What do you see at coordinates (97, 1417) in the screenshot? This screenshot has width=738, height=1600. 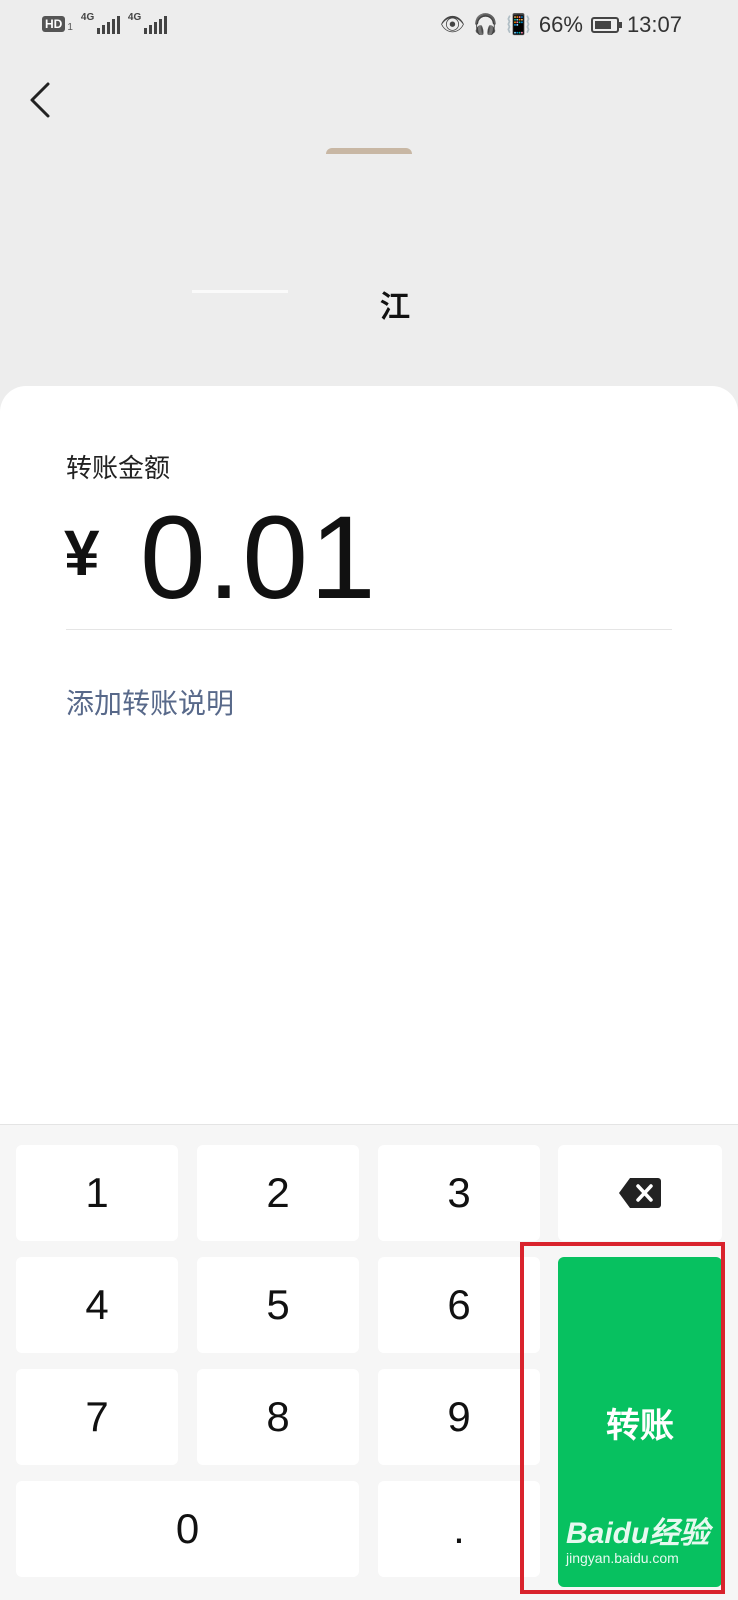 I see `key-7: 7` at bounding box center [97, 1417].